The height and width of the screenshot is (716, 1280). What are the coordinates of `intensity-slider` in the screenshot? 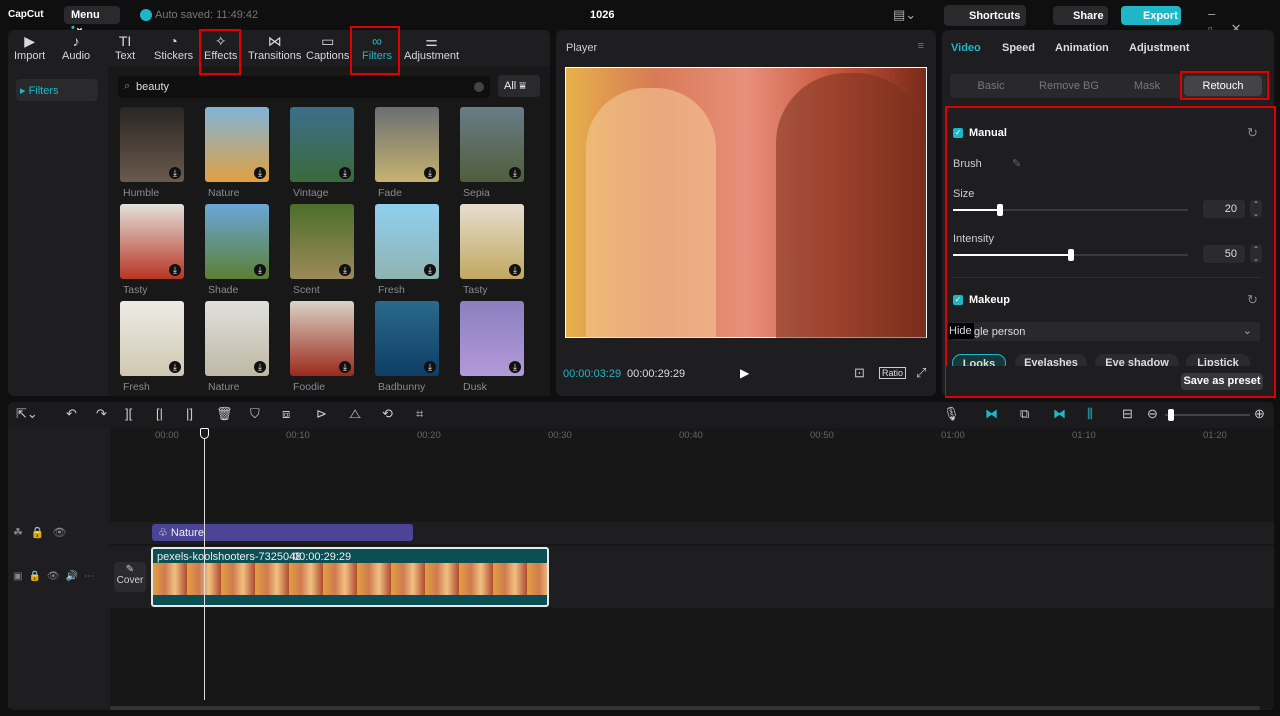 It's located at (1070, 255).